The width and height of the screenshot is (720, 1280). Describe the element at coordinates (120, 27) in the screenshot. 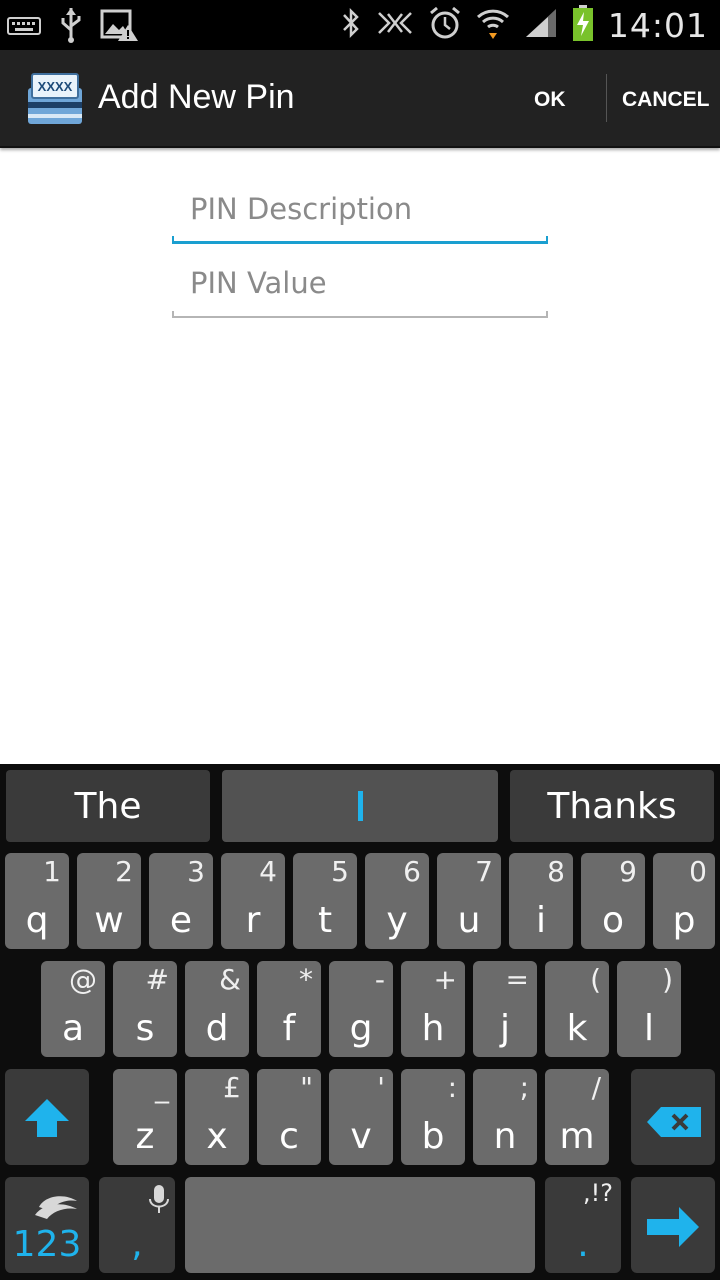

I see `image-warning-icon` at that location.